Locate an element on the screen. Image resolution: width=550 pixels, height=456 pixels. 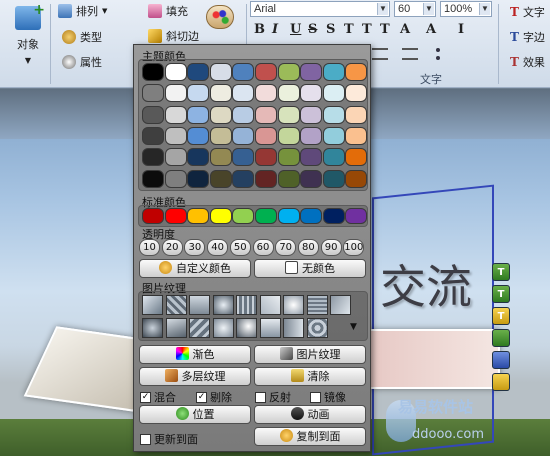
font-name-select: Arial ▼ is located at coordinates (320, 9).